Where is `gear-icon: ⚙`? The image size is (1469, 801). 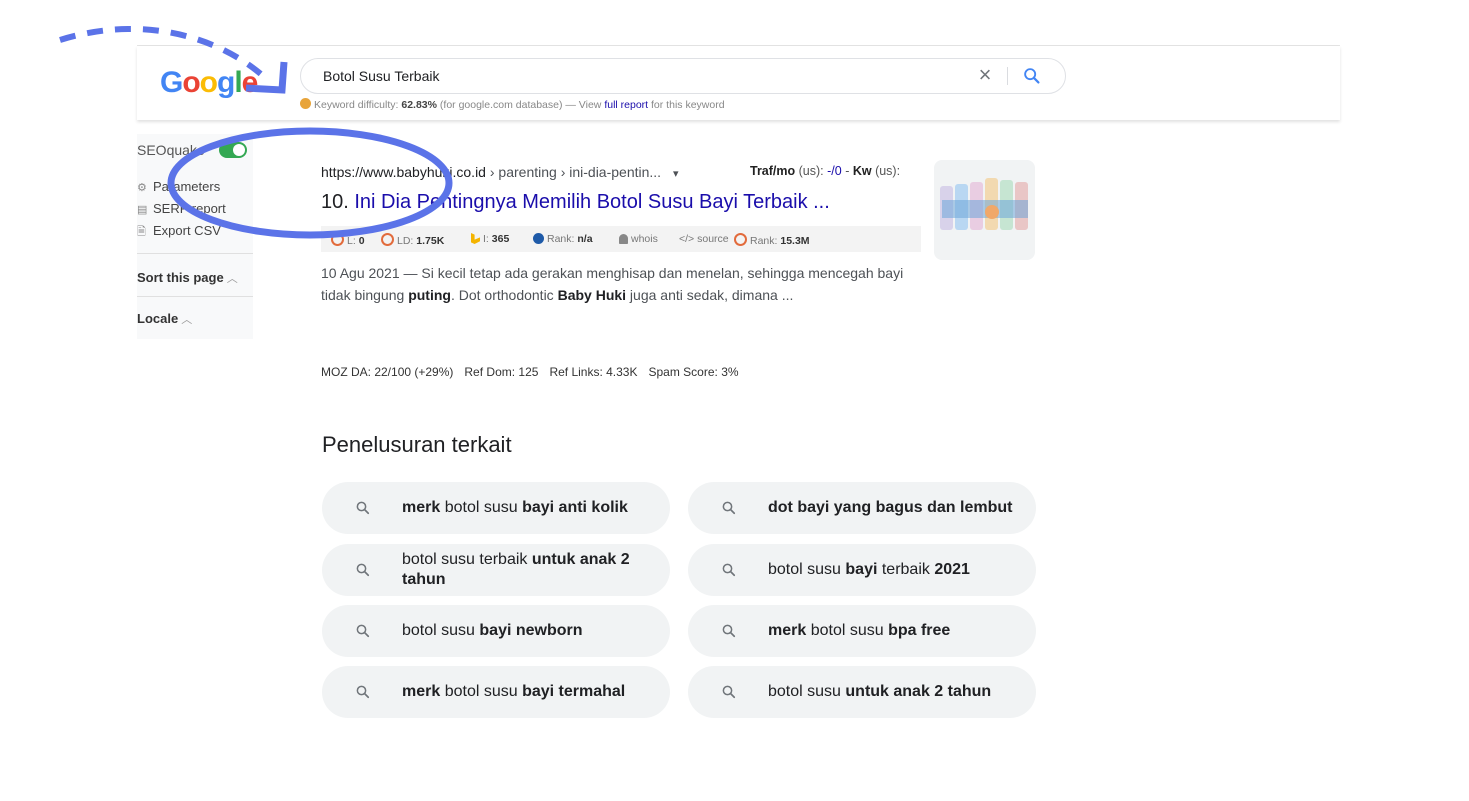
gear-icon: ⚙ is located at coordinates (142, 188).